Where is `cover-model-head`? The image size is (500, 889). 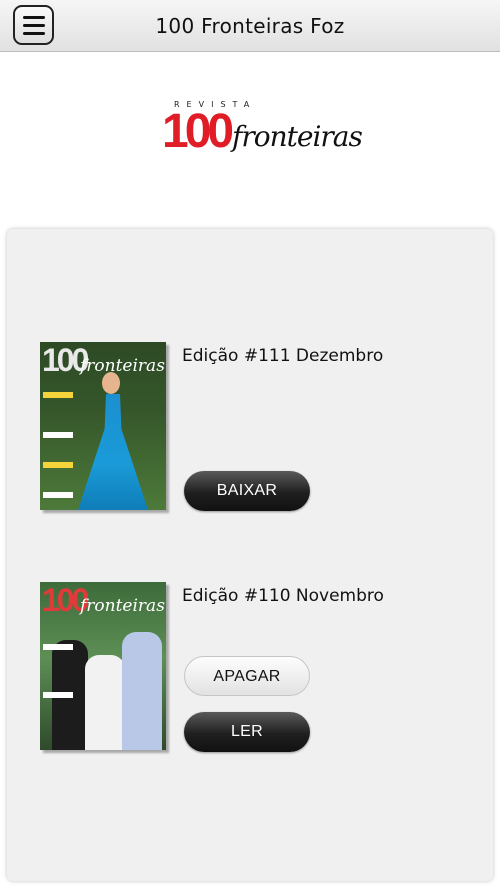 cover-model-head is located at coordinates (111, 383).